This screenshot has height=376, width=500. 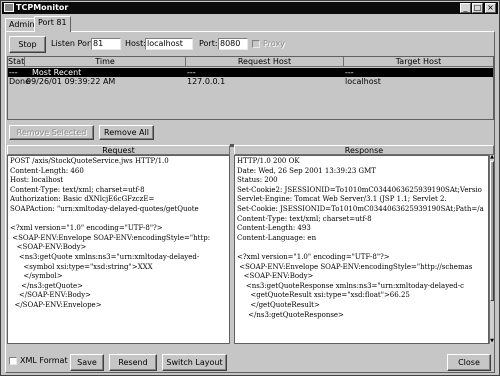 What do you see at coordinates (233, 44) in the screenshot?
I see `port-input: 8080` at bounding box center [233, 44].